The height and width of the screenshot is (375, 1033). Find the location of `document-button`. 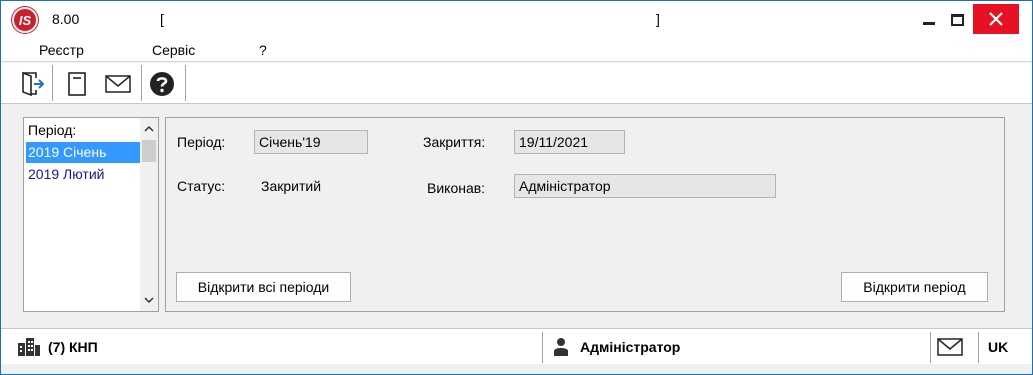

document-button is located at coordinates (77, 84).